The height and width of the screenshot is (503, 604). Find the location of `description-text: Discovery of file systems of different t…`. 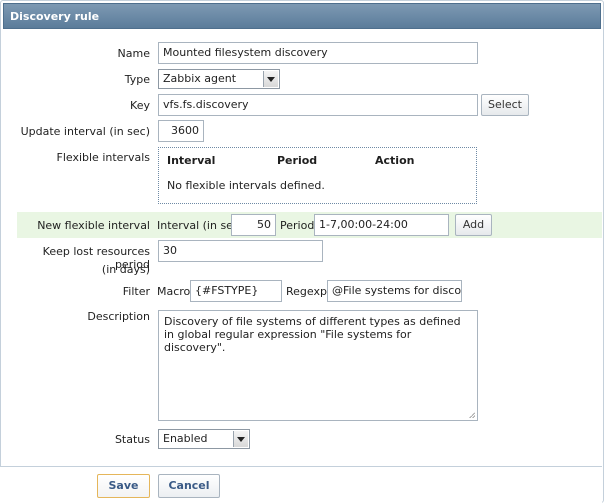

description-text: Discovery of file systems of different t… is located at coordinates (312, 334).